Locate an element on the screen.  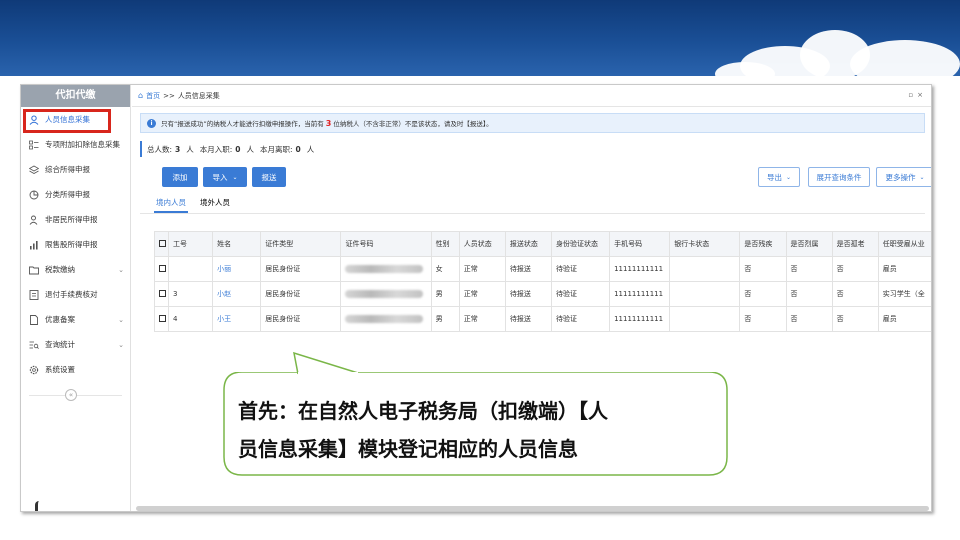
notice-count: 3 is located at coordinates (328, 123).